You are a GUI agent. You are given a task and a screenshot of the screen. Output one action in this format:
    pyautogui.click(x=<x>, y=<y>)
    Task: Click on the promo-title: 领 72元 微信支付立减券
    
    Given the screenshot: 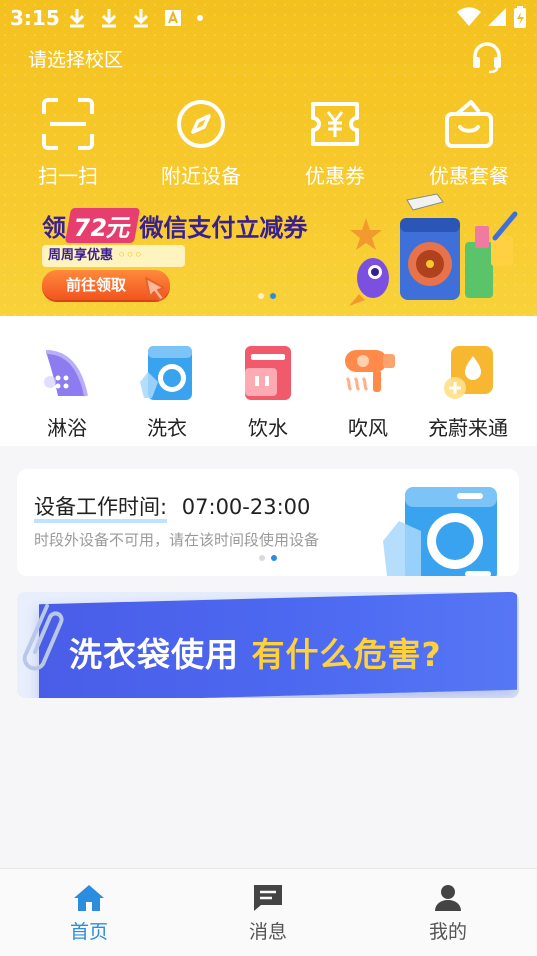 What is the action you would take?
    pyautogui.click(x=174, y=225)
    